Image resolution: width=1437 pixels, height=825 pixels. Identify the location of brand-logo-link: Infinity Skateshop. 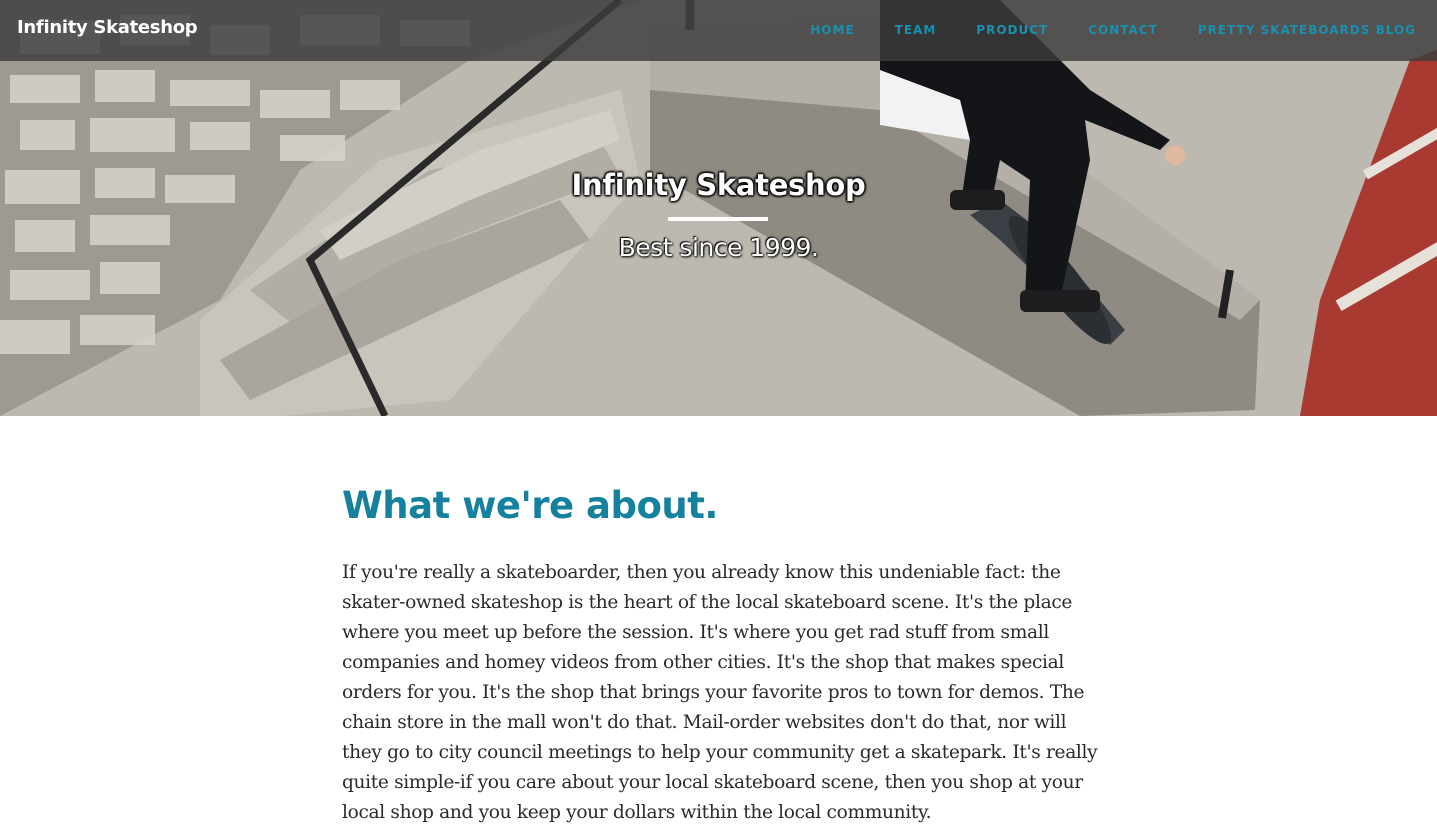
(107, 27).